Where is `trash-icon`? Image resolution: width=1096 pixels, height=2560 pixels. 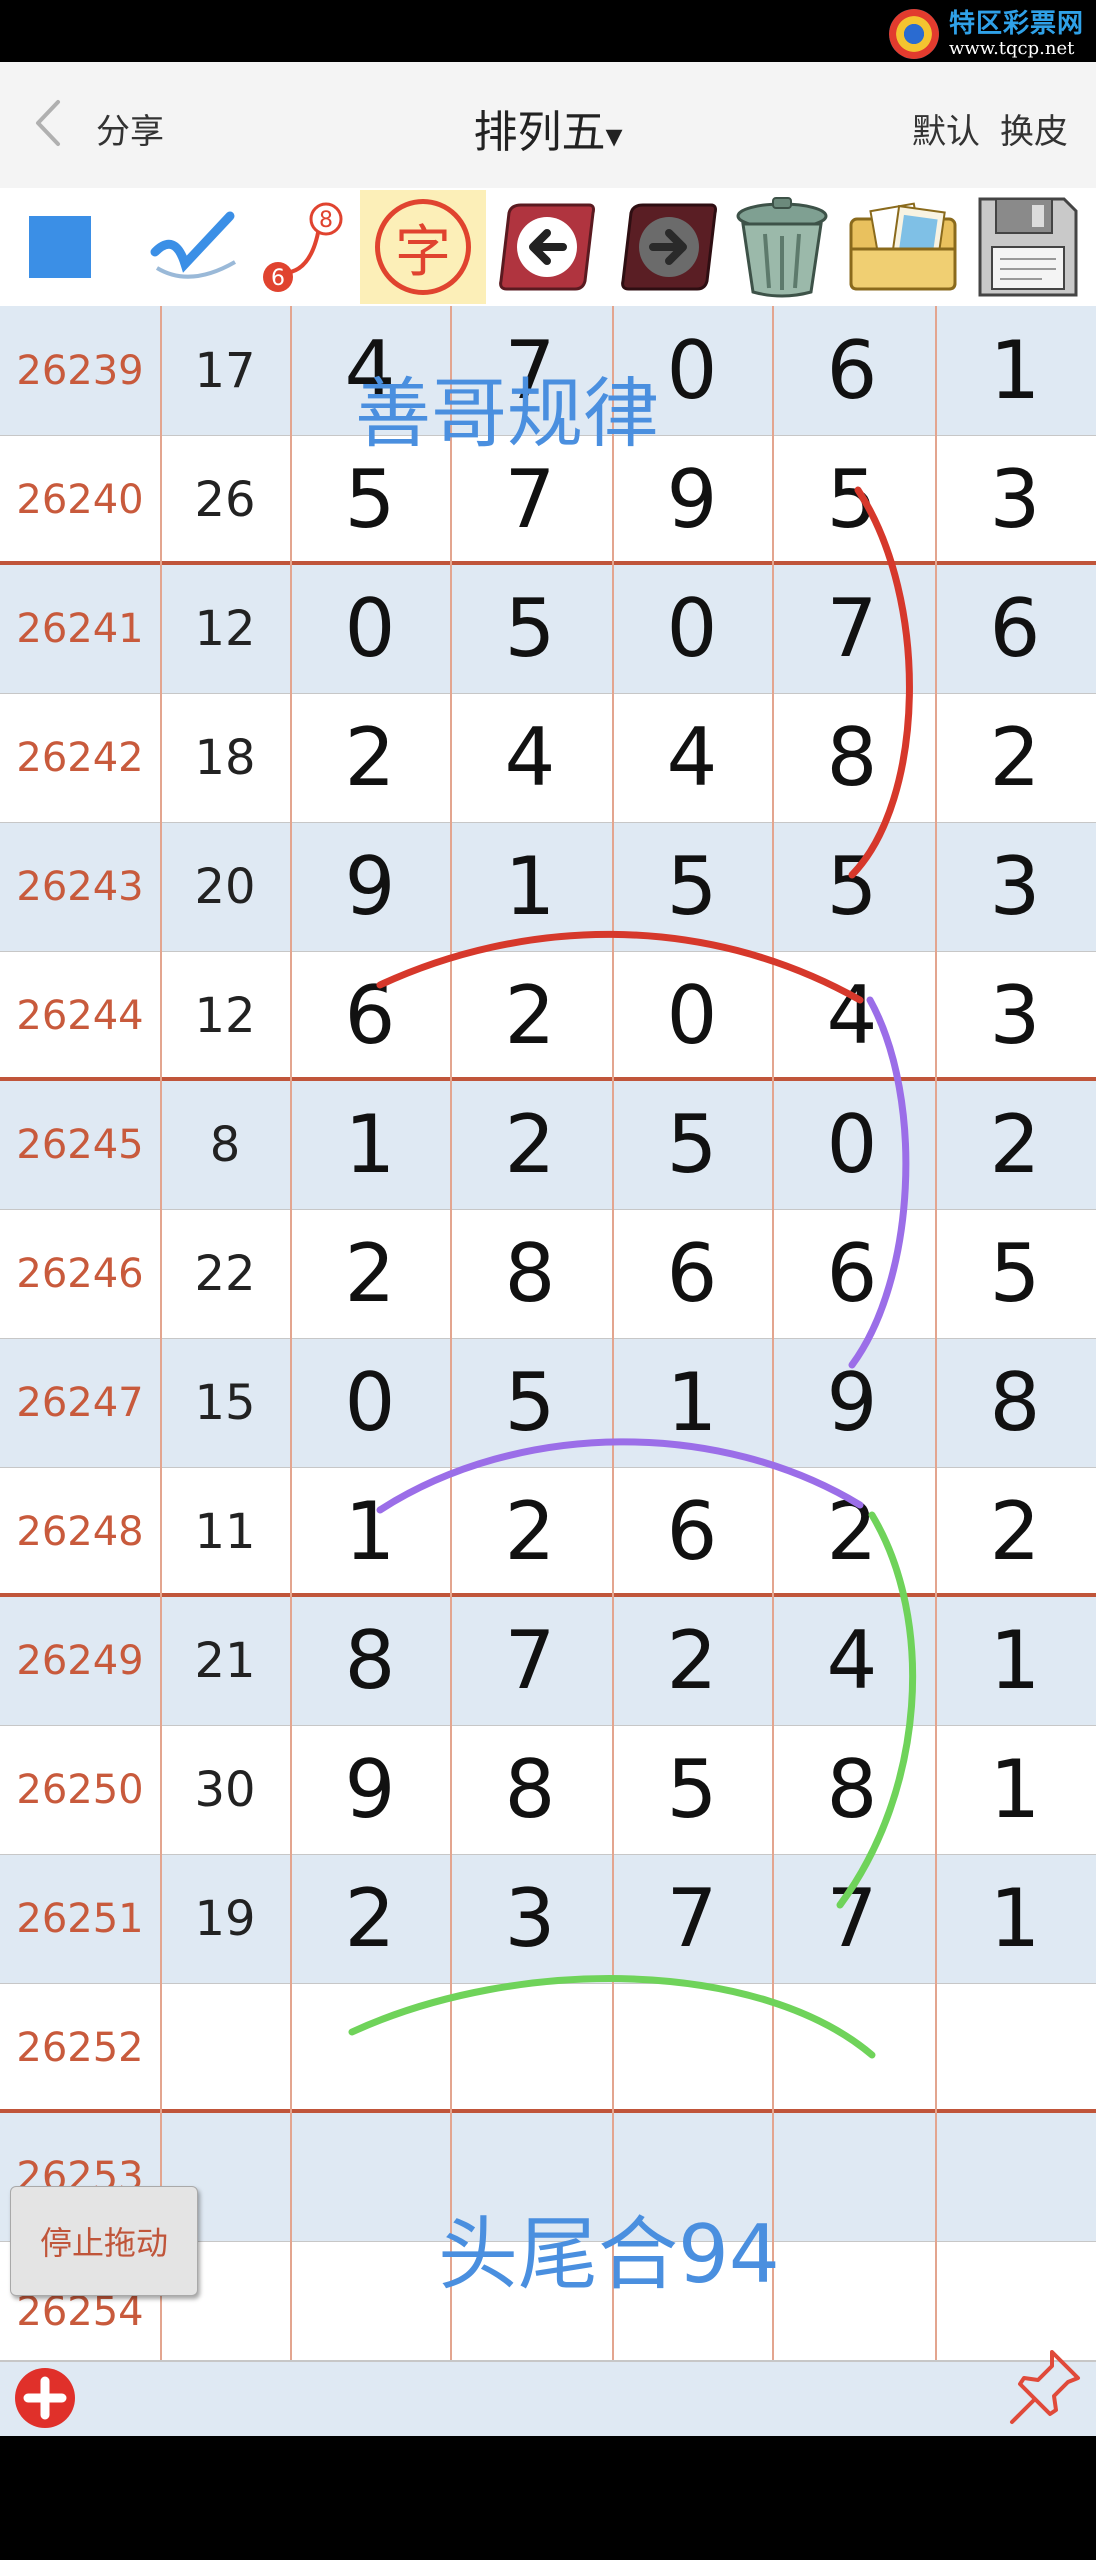 trash-icon is located at coordinates (782, 247).